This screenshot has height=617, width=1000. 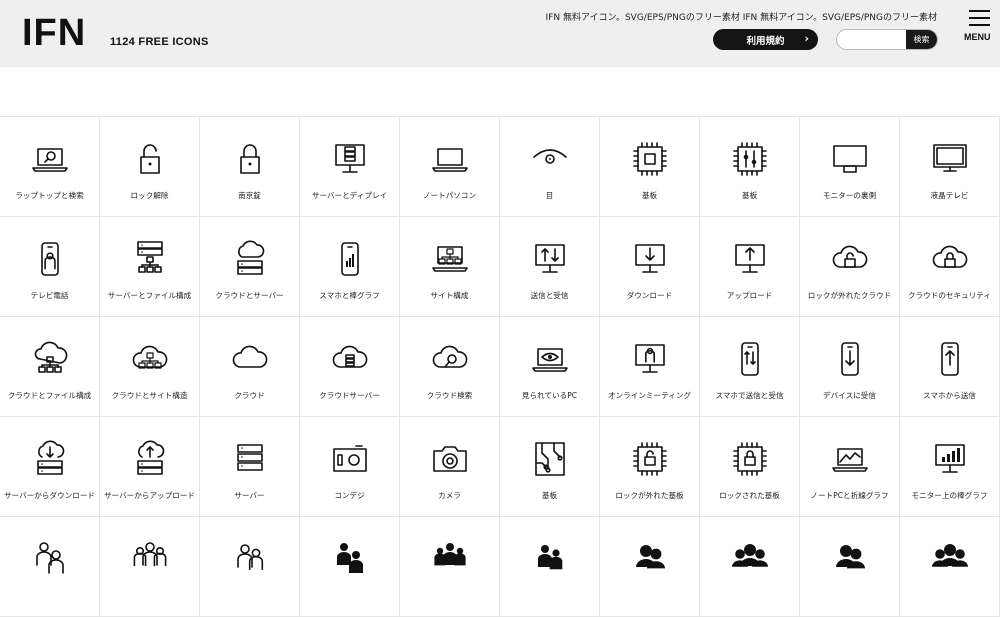 I want to click on icon-card-label: サイト構成, so click(x=449, y=295).